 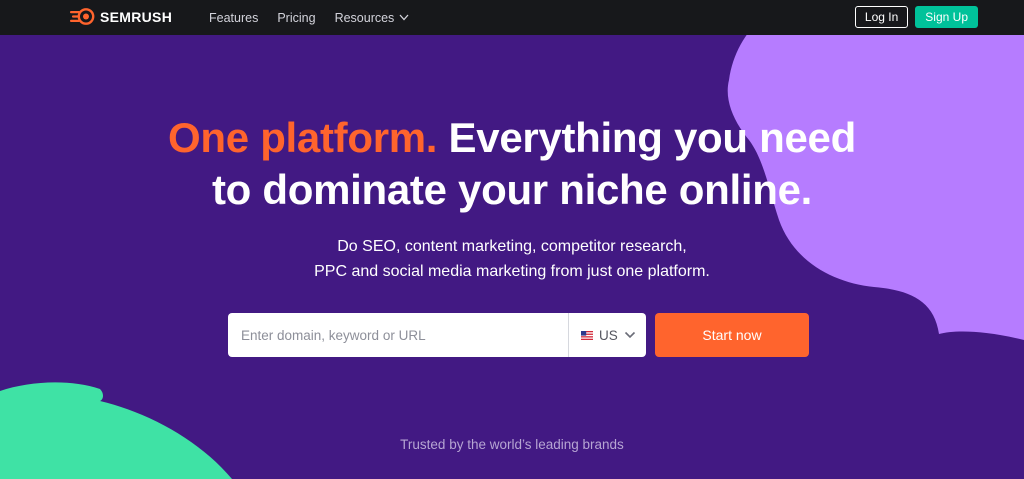 I want to click on nav-resources-dropdown: Resources, so click(x=372, y=18).